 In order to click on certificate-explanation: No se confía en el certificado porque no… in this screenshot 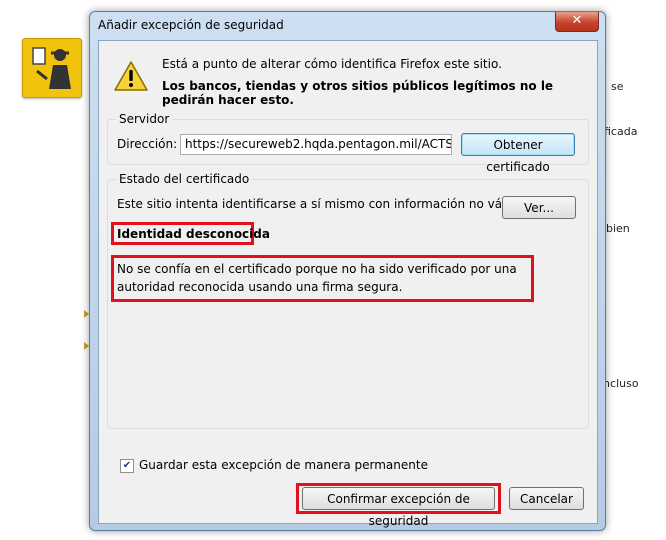, I will do `click(317, 278)`.